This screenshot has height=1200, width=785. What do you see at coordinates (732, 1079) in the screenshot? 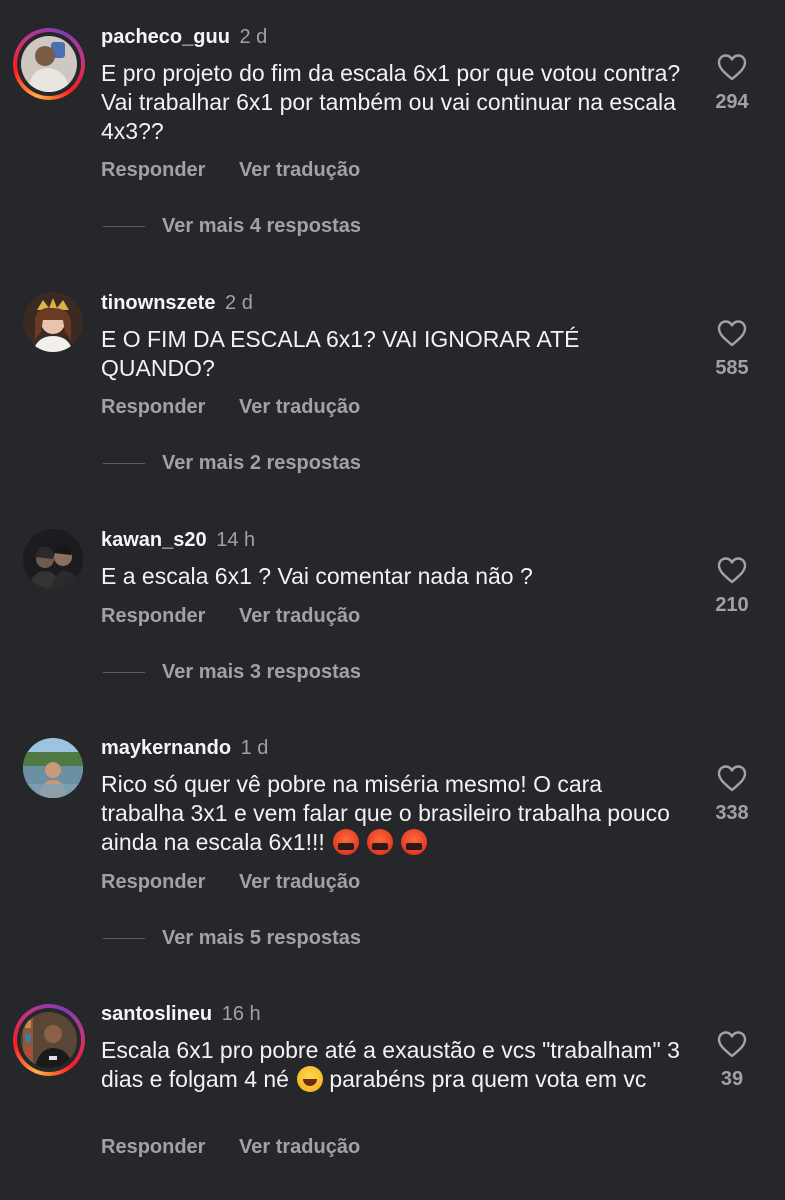
I see `like-count: 39` at bounding box center [732, 1079].